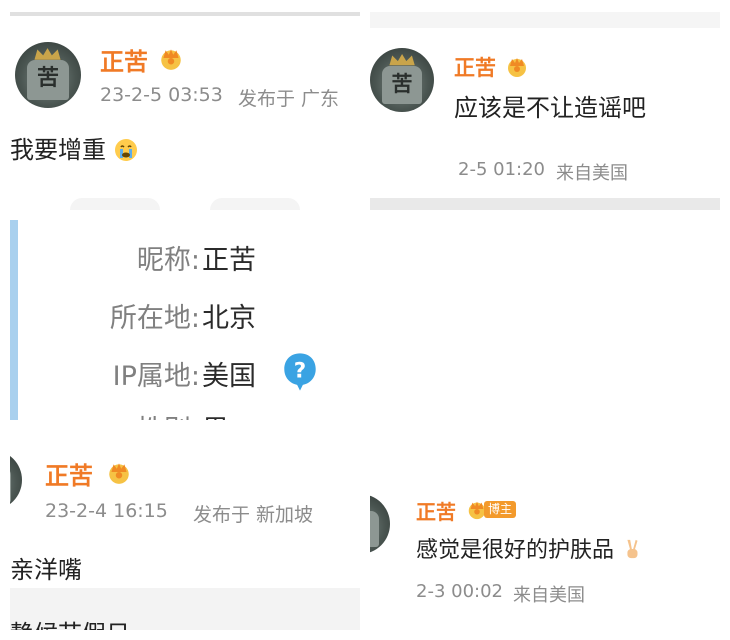  Describe the element at coordinates (156, 376) in the screenshot. I see `ip-location-label: IP属地:` at that location.